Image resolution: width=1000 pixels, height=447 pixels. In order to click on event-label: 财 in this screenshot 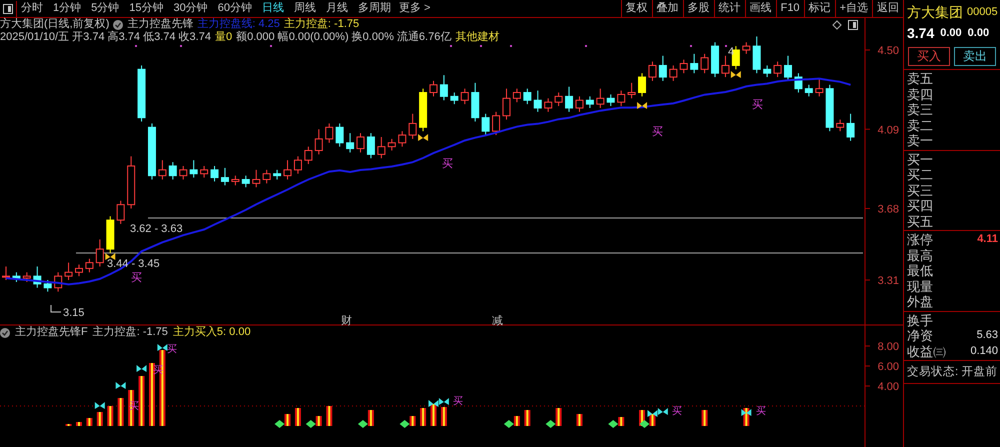, I will do `click(346, 321)`.